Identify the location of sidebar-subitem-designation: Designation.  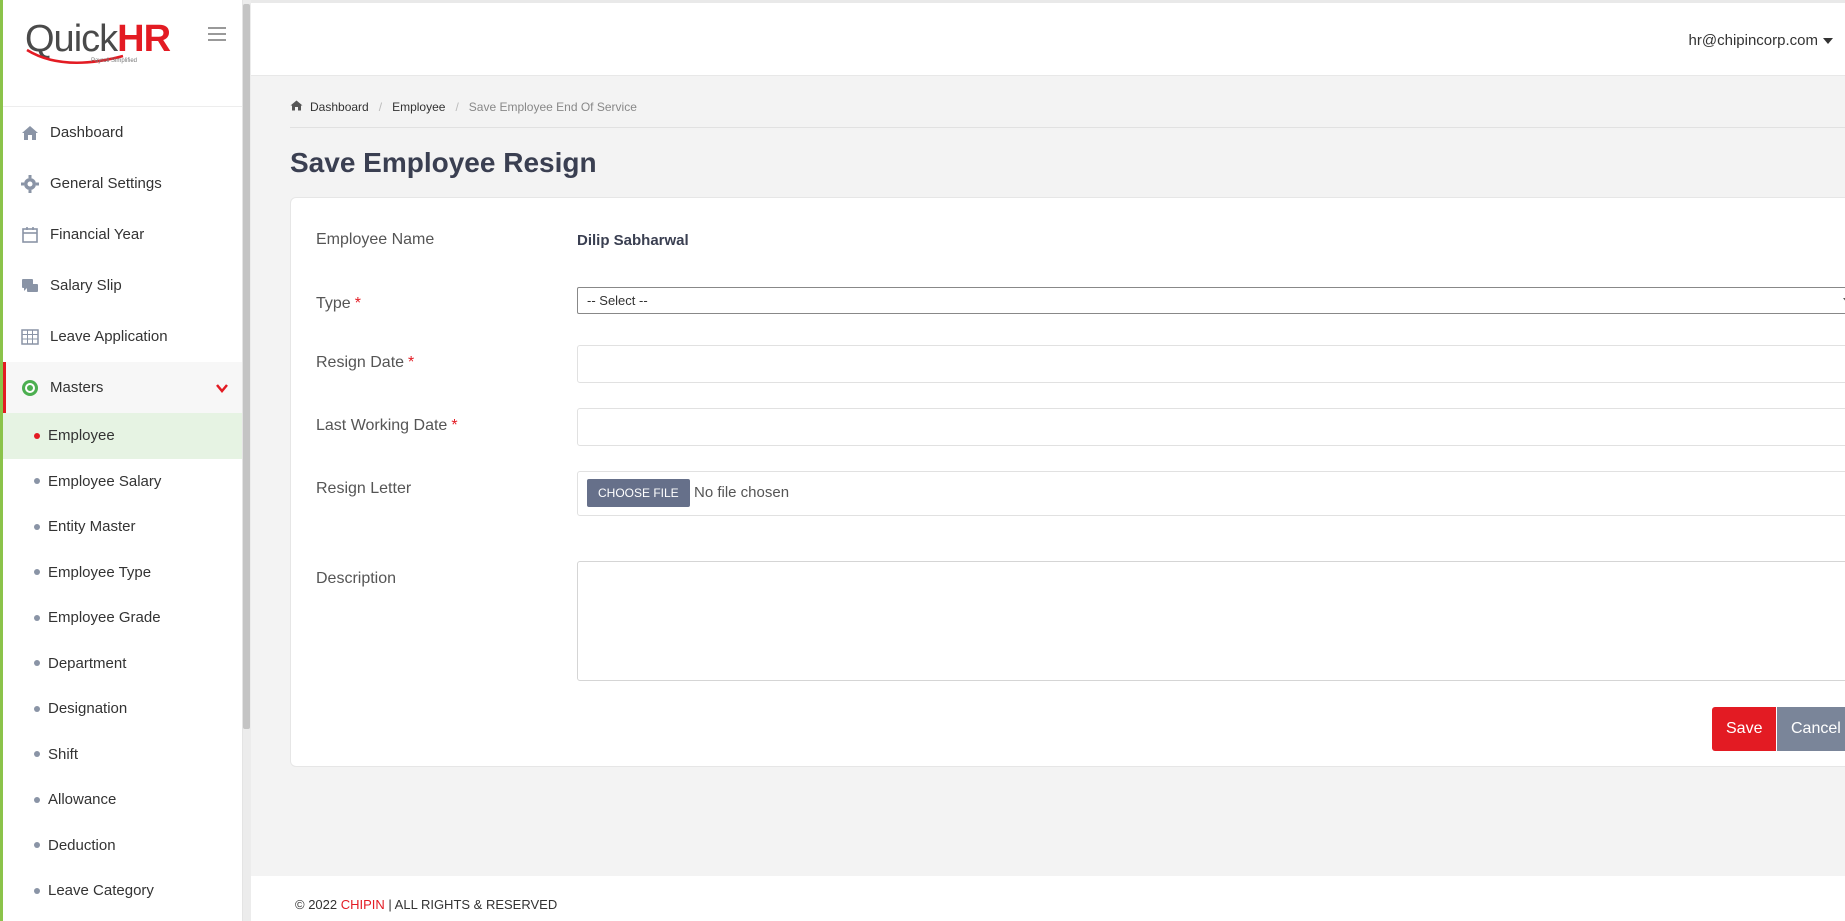
(122, 709).